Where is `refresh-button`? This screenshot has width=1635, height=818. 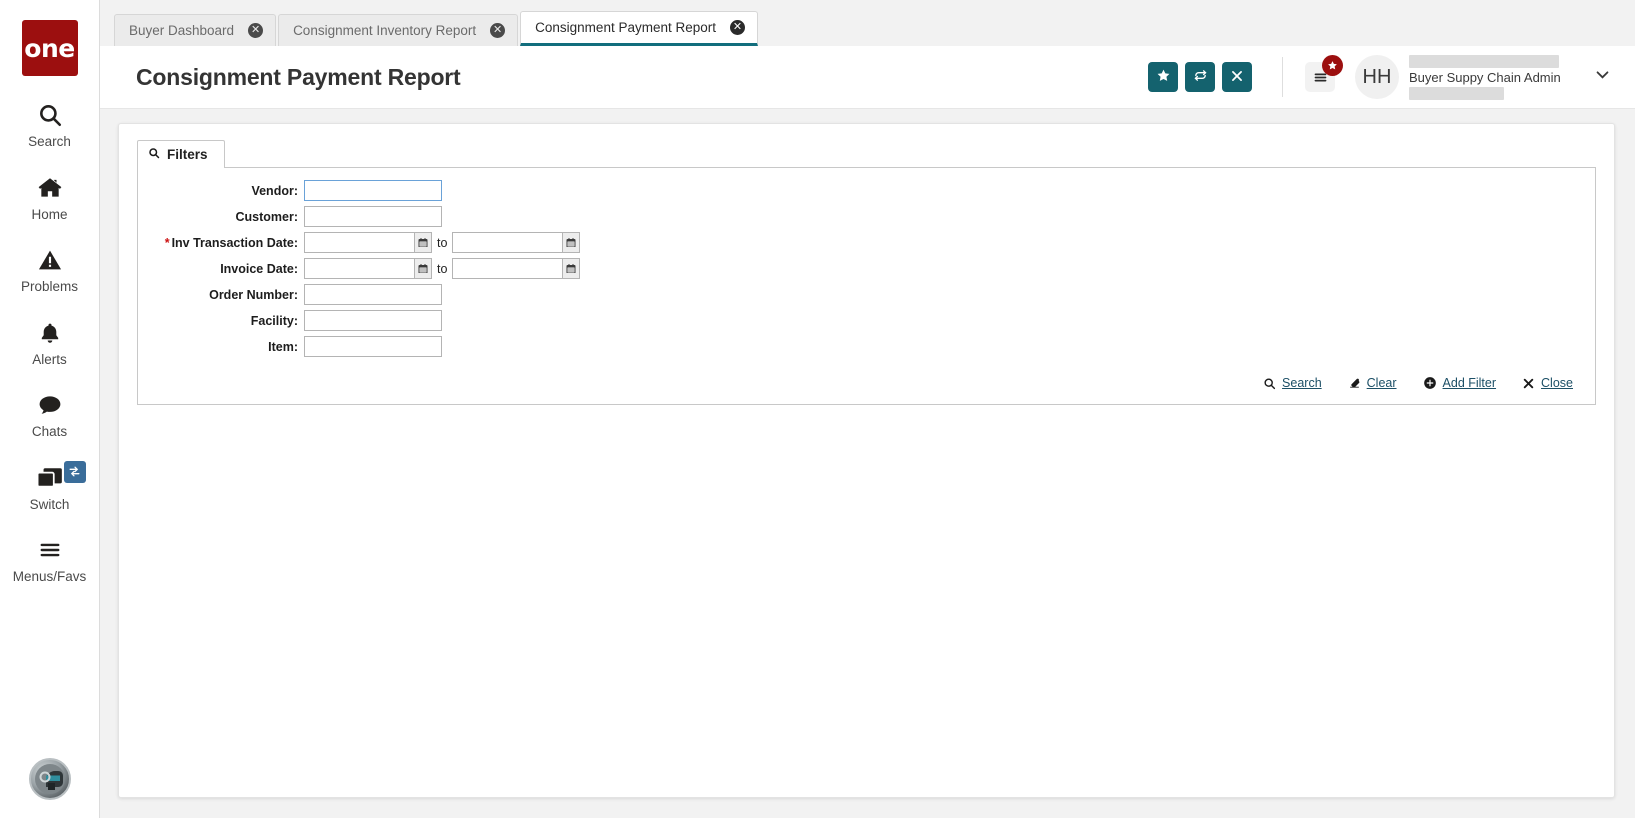 refresh-button is located at coordinates (1200, 77).